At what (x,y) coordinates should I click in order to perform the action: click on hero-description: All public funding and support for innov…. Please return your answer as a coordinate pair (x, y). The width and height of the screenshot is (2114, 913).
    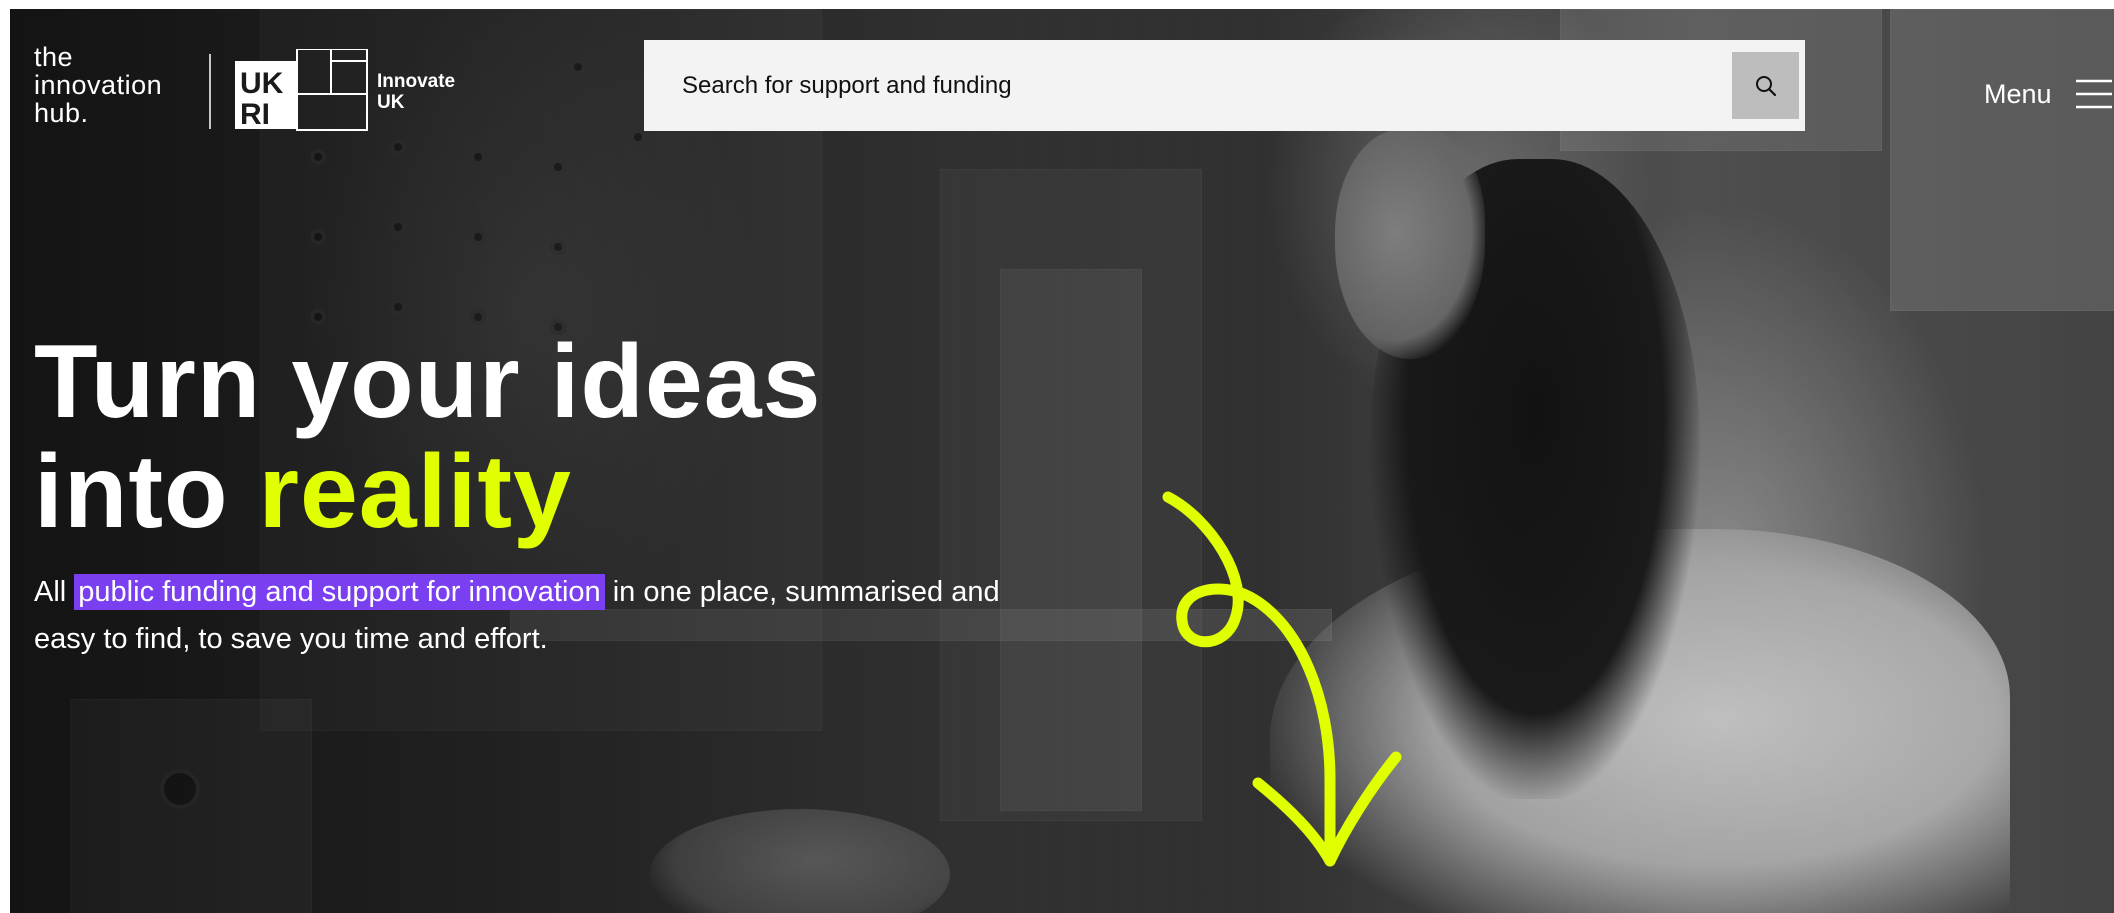
    Looking at the image, I should click on (584, 616).